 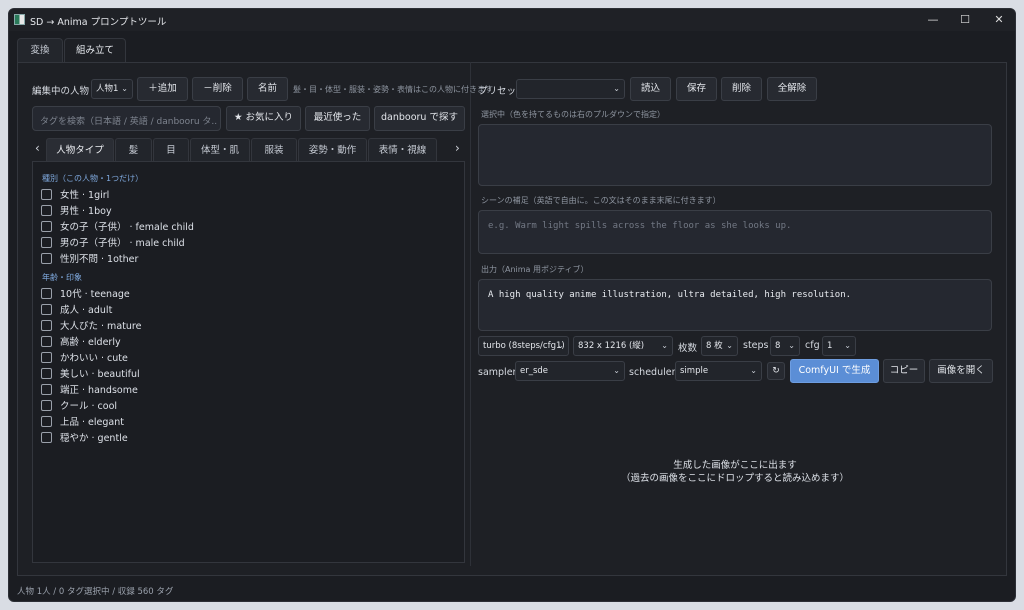 I want to click on cfg-select: 1 ⌄, so click(x=839, y=346).